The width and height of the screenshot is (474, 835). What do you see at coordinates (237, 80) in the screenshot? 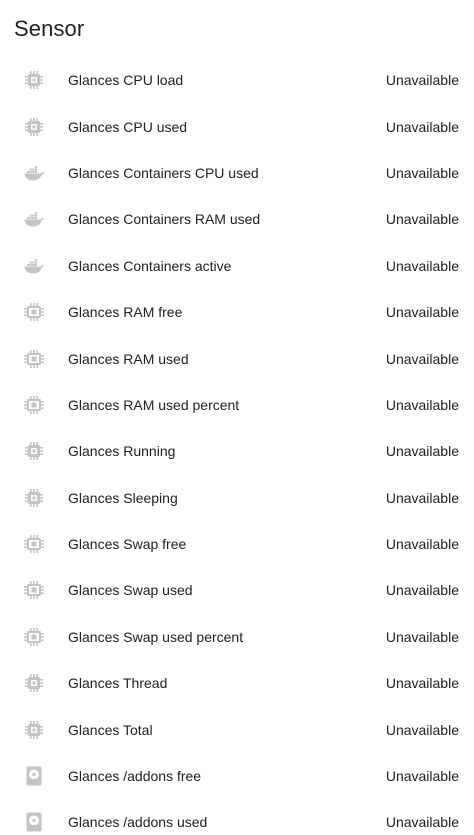
I see `entity-row: Glances CPU load Unavailable` at bounding box center [237, 80].